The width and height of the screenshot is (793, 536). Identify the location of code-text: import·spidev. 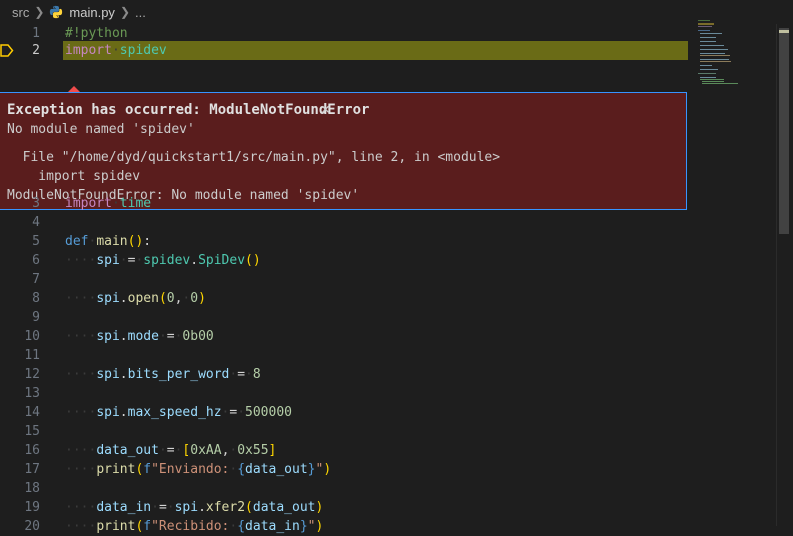
(116, 50).